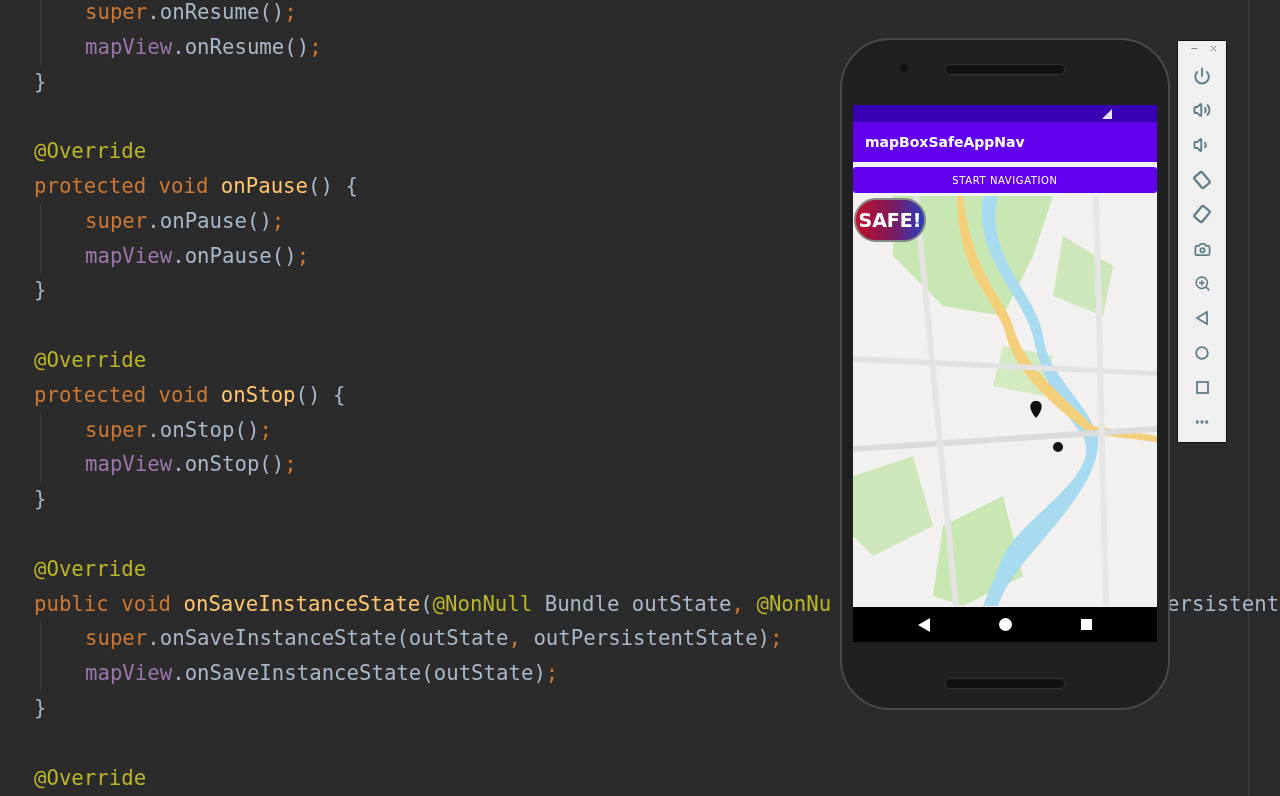  What do you see at coordinates (1223, 604) in the screenshot?
I see `code-line: ersistent` at bounding box center [1223, 604].